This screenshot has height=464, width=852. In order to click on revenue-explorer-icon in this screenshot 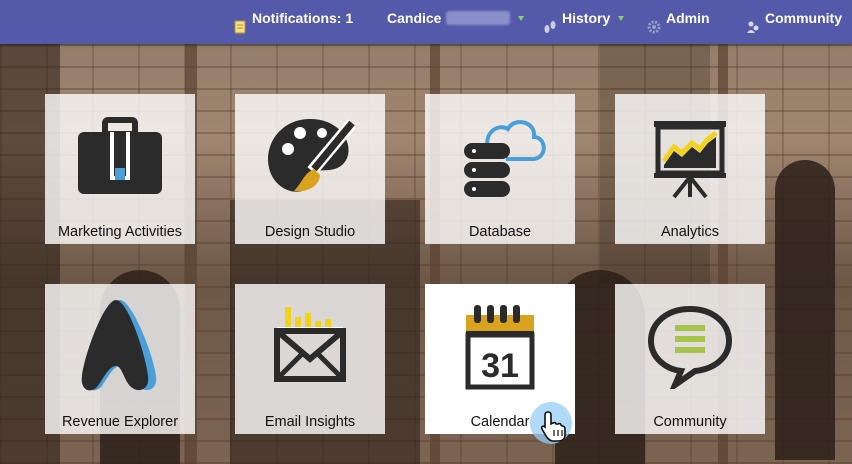, I will do `click(120, 346)`.